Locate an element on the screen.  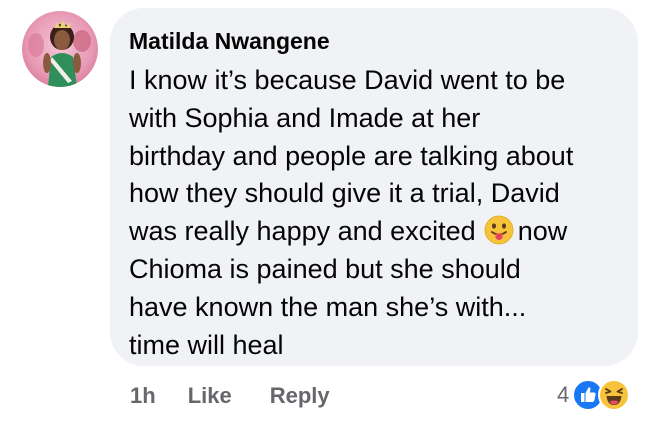
reaction-icons is located at coordinates (602, 395).